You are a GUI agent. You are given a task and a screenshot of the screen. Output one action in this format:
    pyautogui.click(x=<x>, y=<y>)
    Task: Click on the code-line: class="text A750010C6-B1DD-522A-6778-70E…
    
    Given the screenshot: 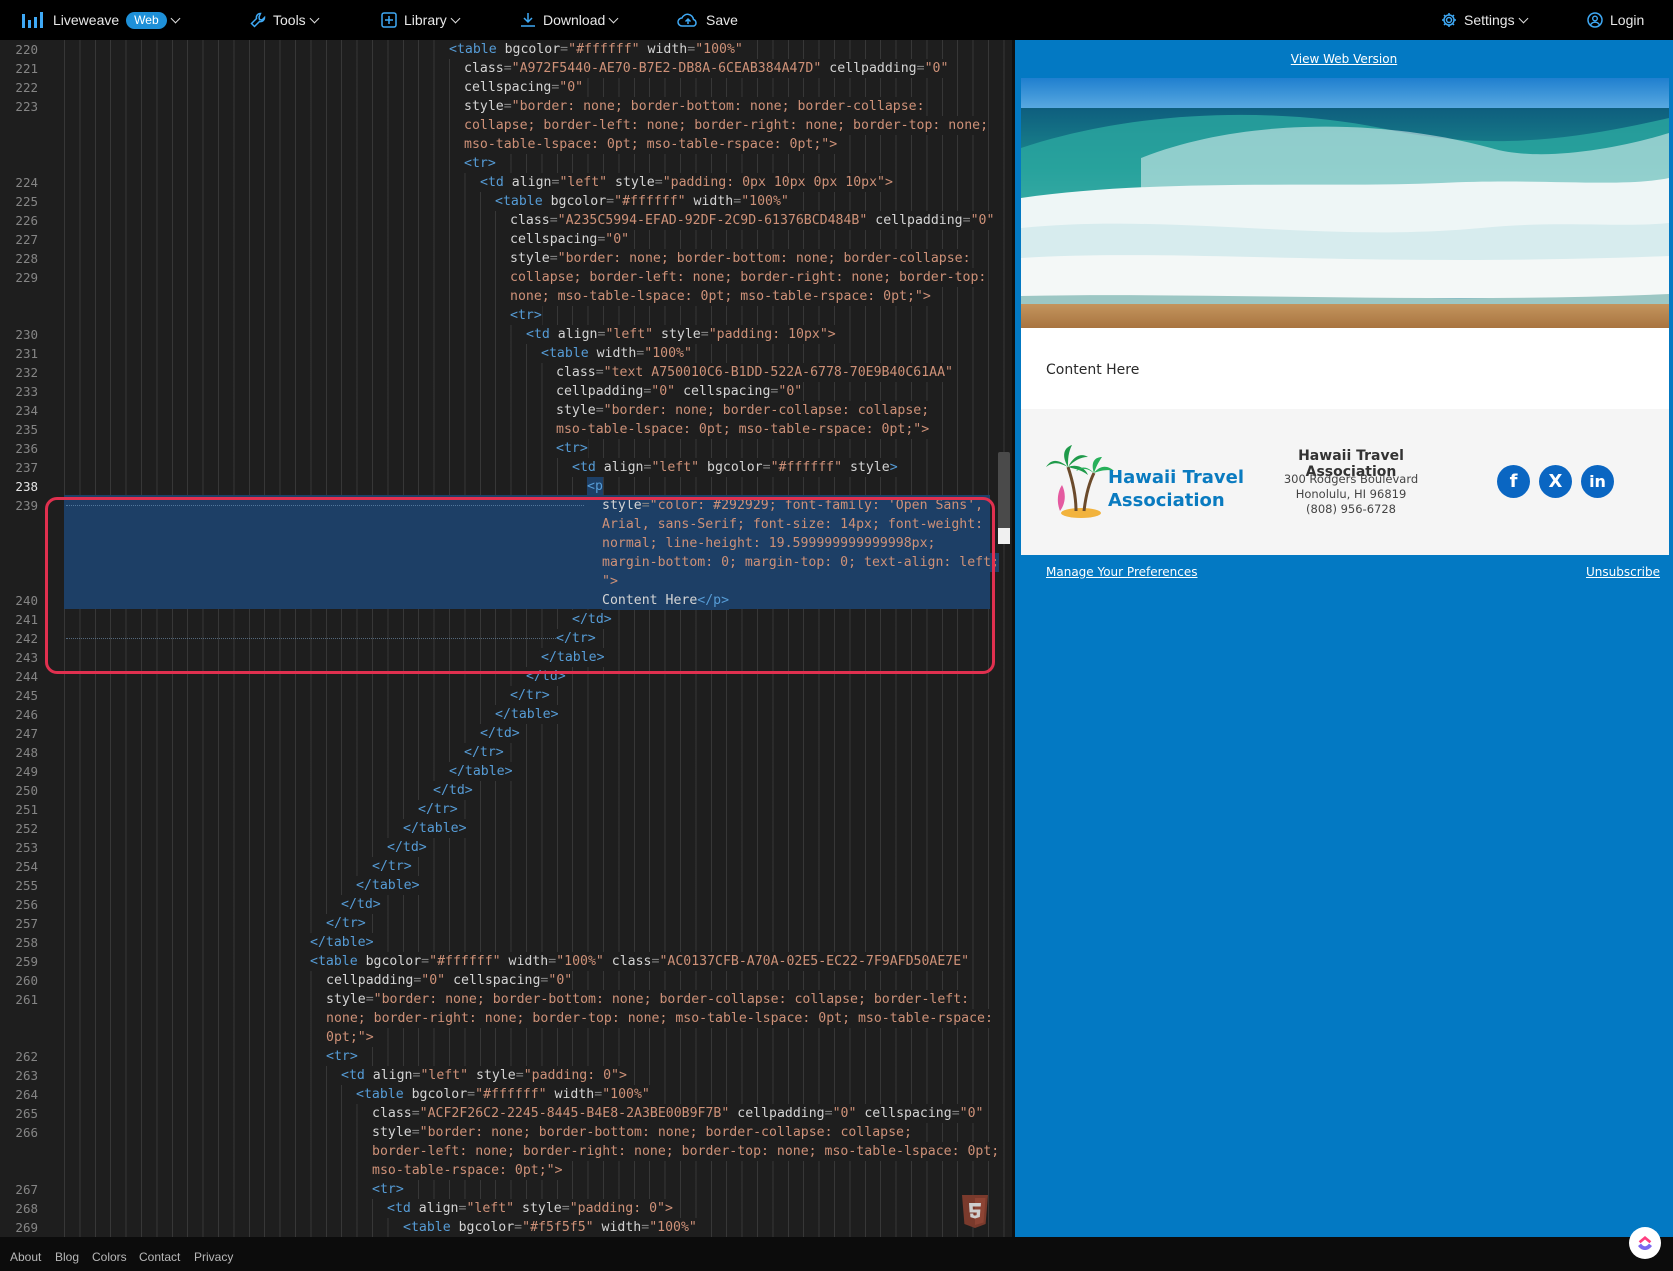 What is the action you would take?
    pyautogui.click(x=754, y=372)
    